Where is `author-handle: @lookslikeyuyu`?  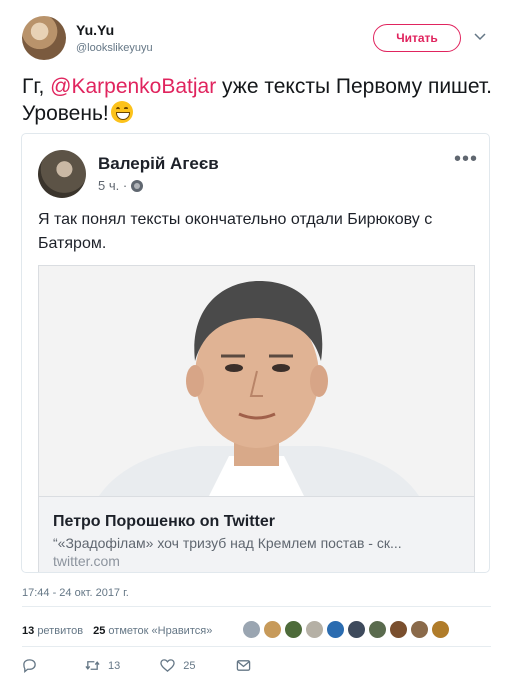
author-handle: @lookslikeyuyu is located at coordinates (114, 48).